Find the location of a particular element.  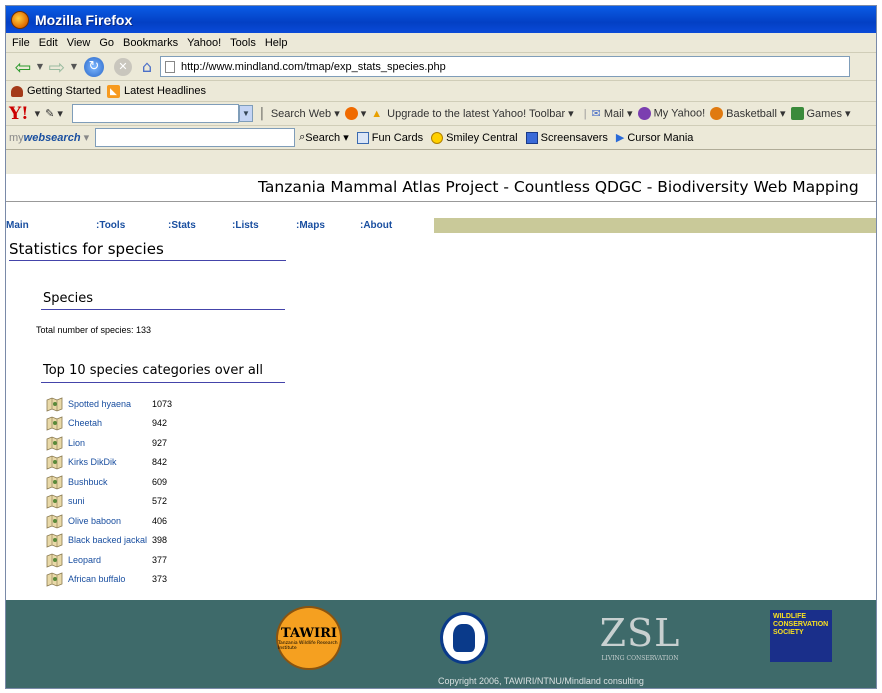

list-item: African buffalo 373 is located at coordinates (109, 580).